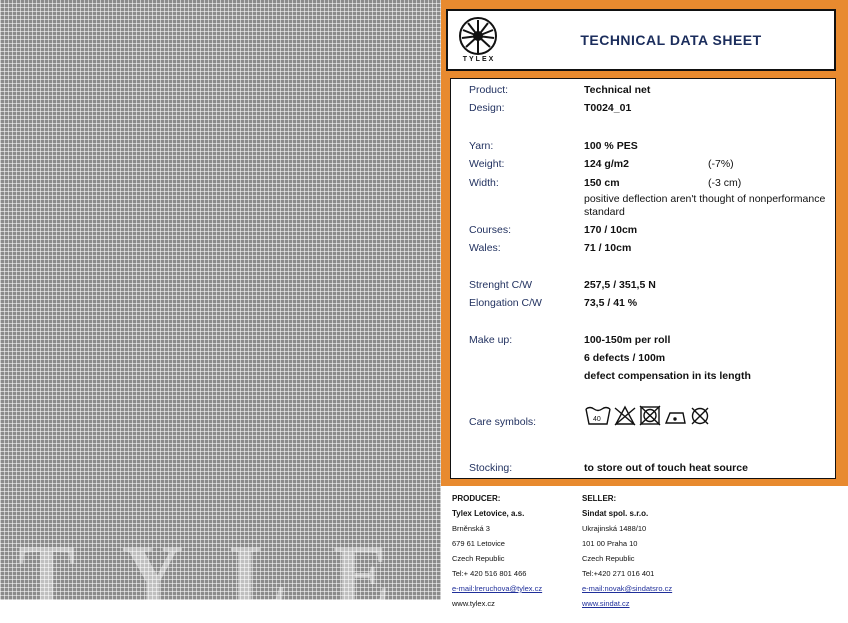 This screenshot has height=623, width=848. What do you see at coordinates (497, 588) in the screenshot?
I see `producer-email-link: e-mail:lreruchova@tylex.cz` at bounding box center [497, 588].